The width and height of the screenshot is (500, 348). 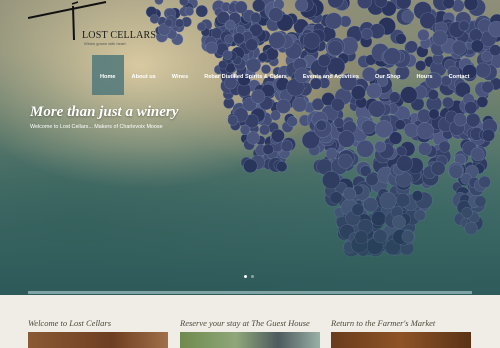 What do you see at coordinates (105, 43) in the screenshot?
I see `brand-tagline: Wines grown with heart` at bounding box center [105, 43].